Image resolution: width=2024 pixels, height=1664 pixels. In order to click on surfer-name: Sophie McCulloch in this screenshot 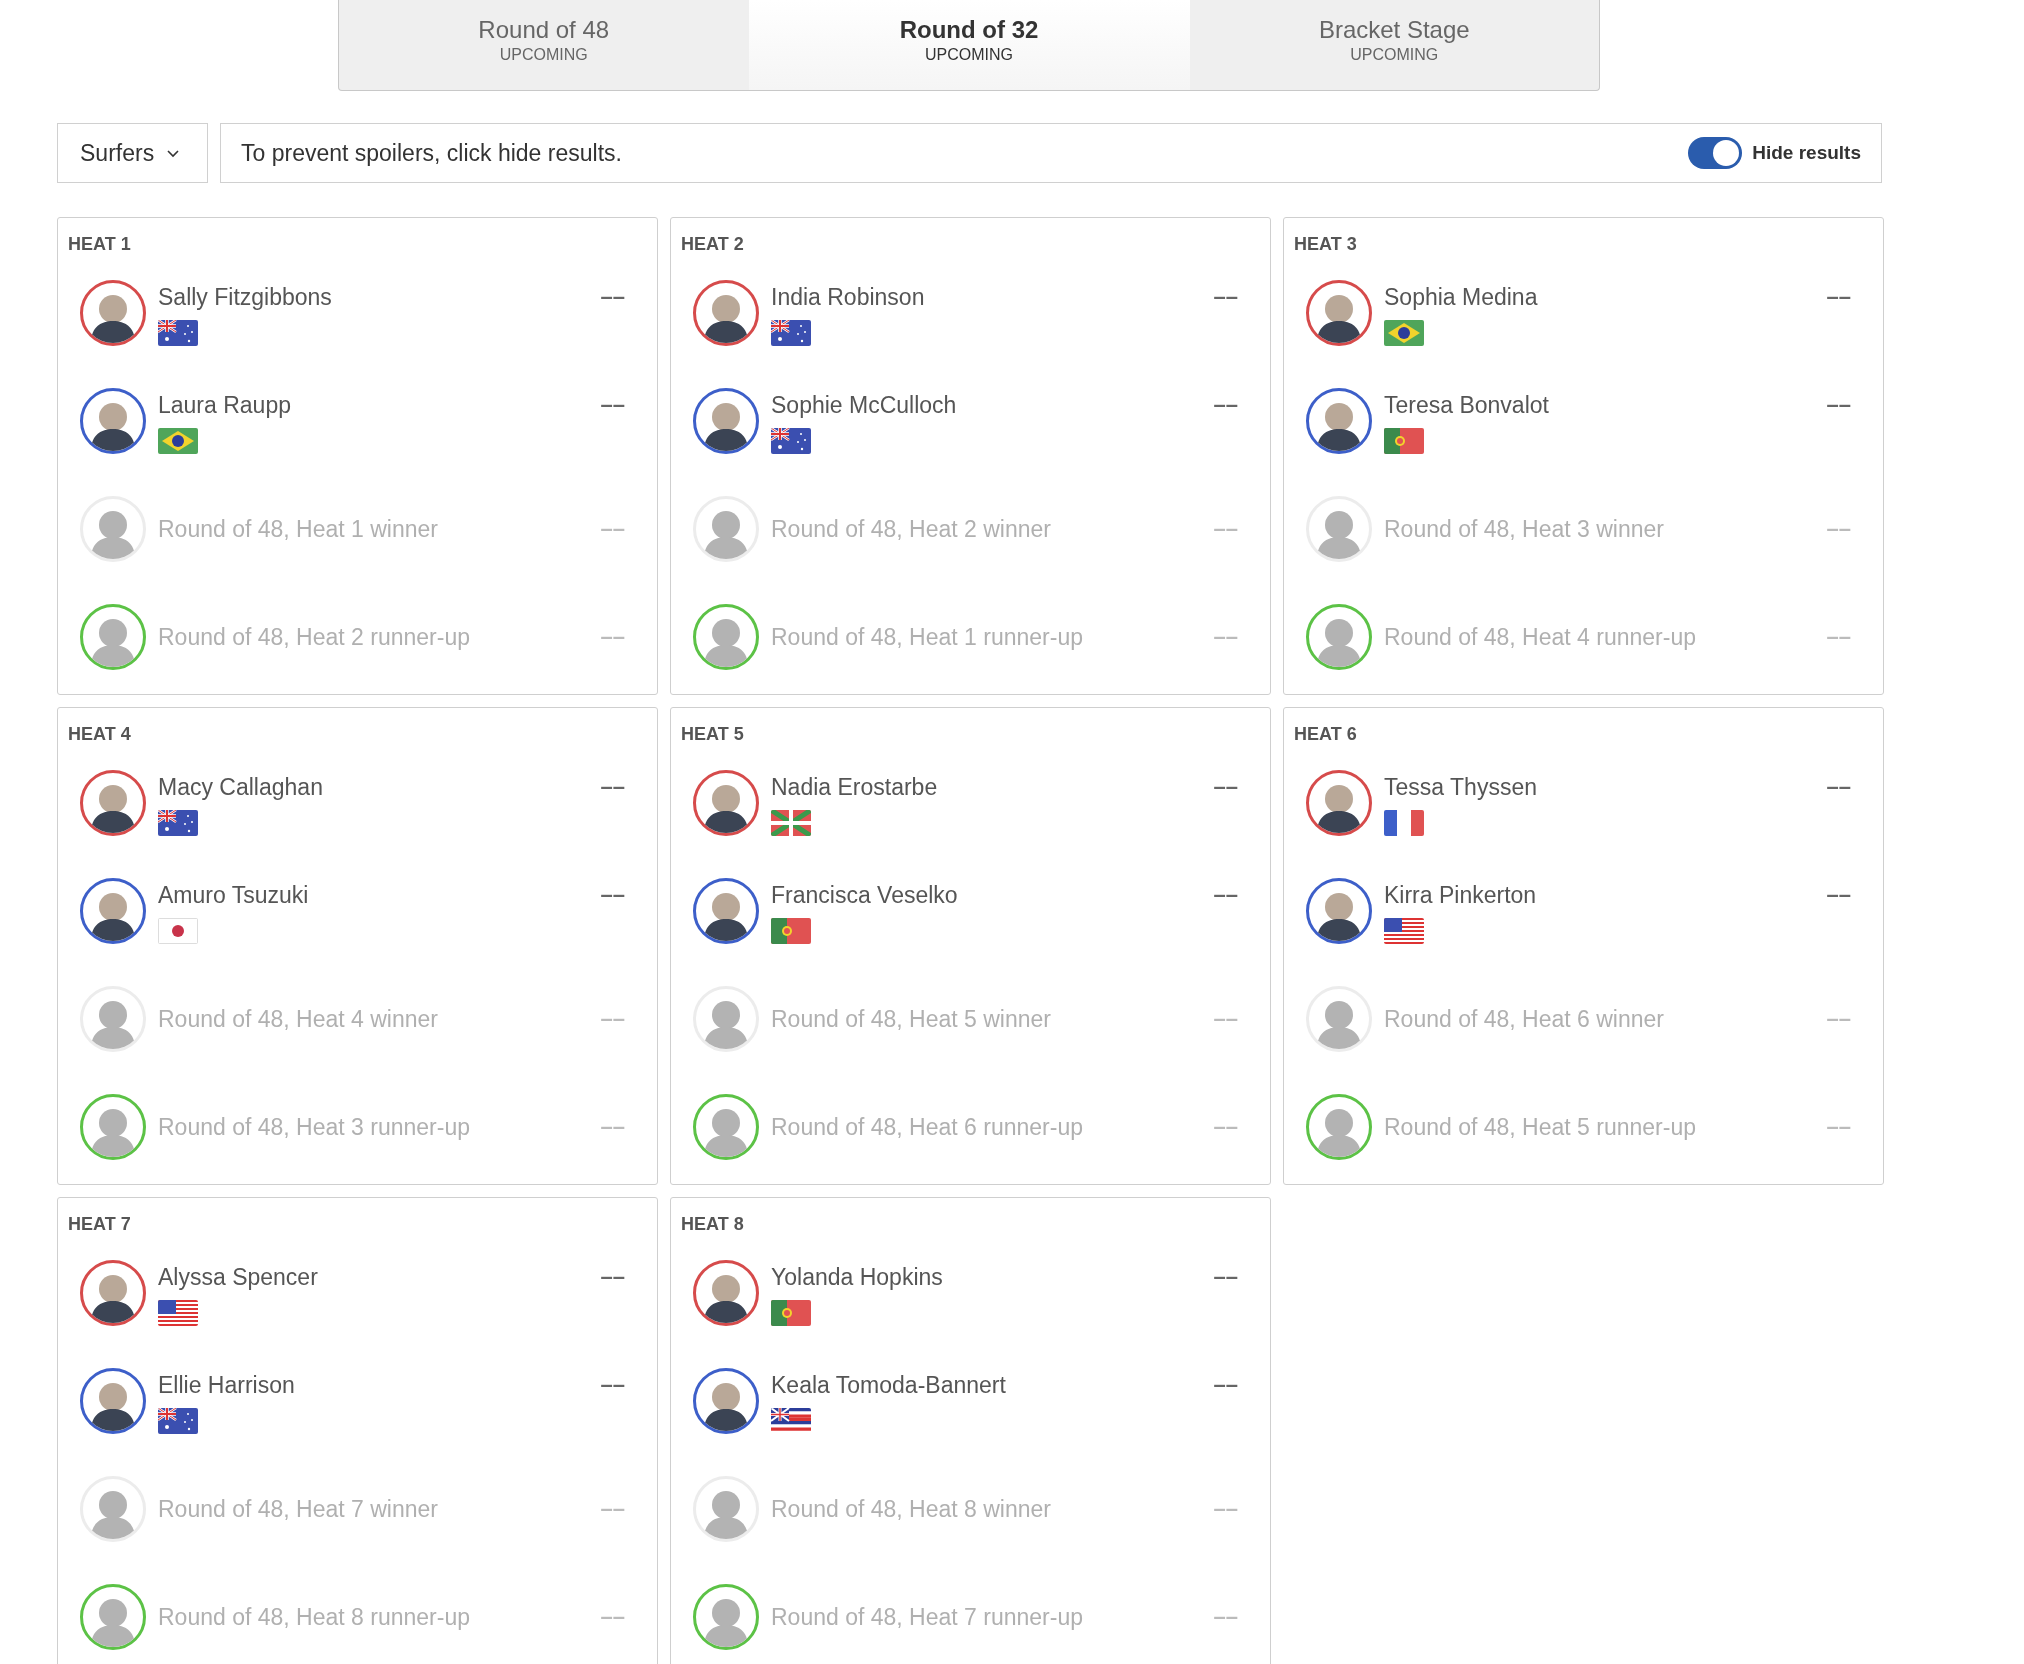, I will do `click(992, 405)`.